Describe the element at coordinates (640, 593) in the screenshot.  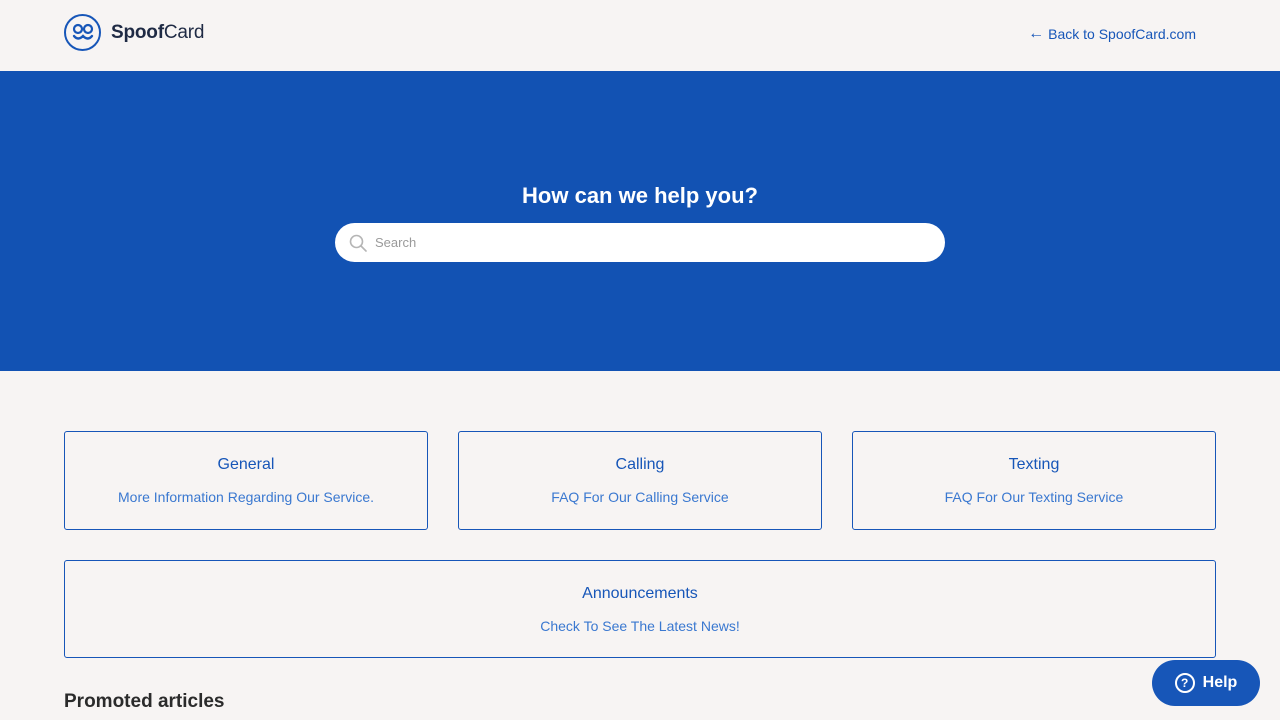
I see `category-title: Announcements` at that location.